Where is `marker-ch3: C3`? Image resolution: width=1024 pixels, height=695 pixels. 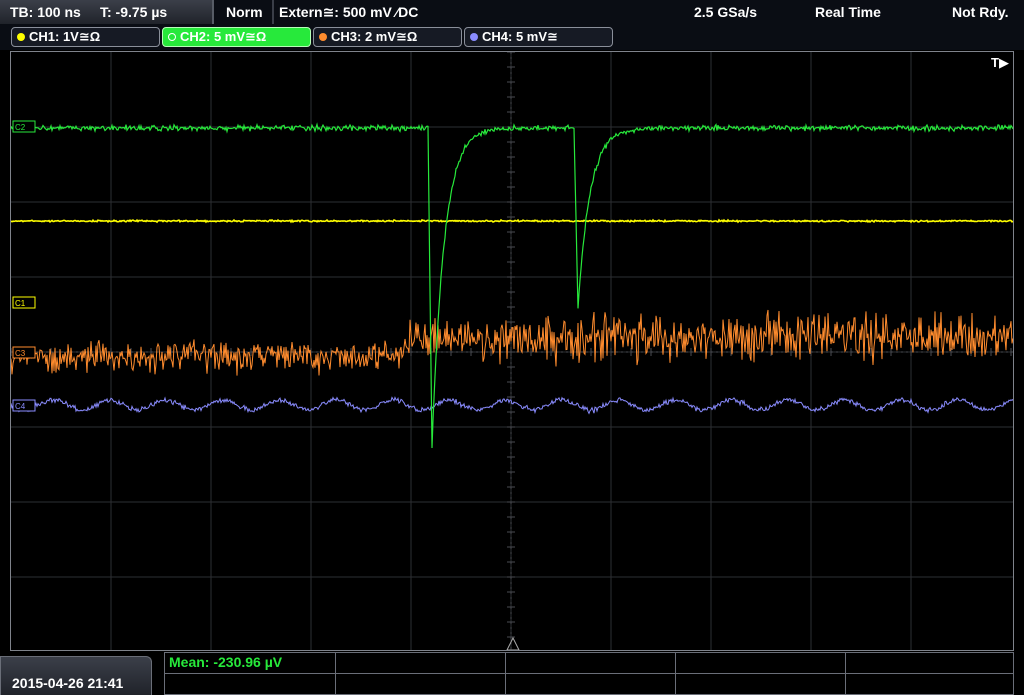 marker-ch3: C3 is located at coordinates (24, 352).